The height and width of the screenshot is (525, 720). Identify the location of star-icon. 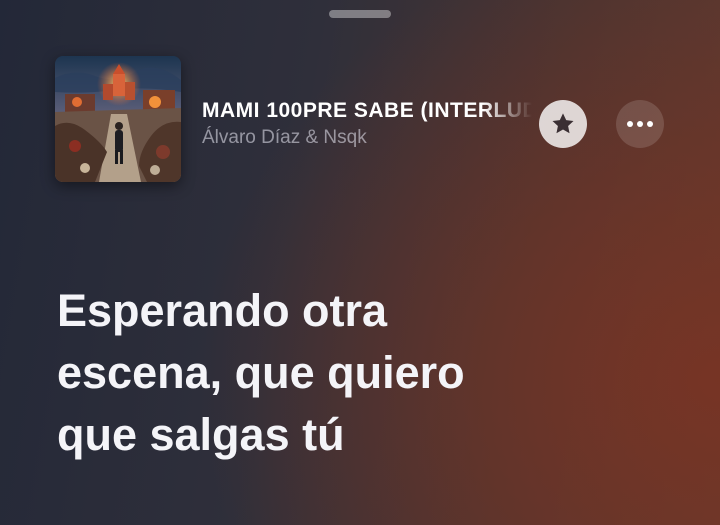
(563, 123).